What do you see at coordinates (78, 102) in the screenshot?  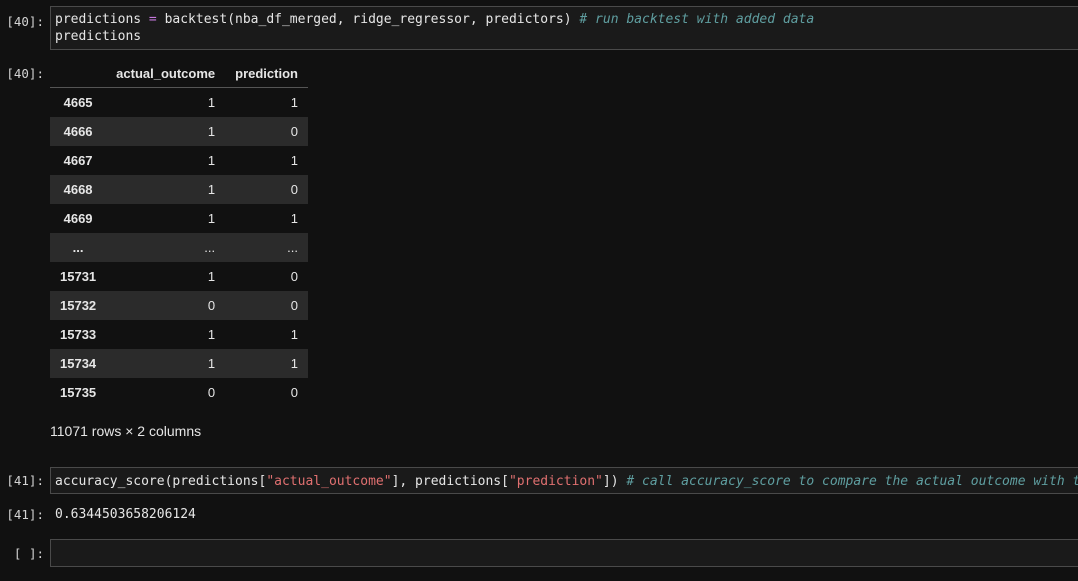 I see `row-index: 4665` at bounding box center [78, 102].